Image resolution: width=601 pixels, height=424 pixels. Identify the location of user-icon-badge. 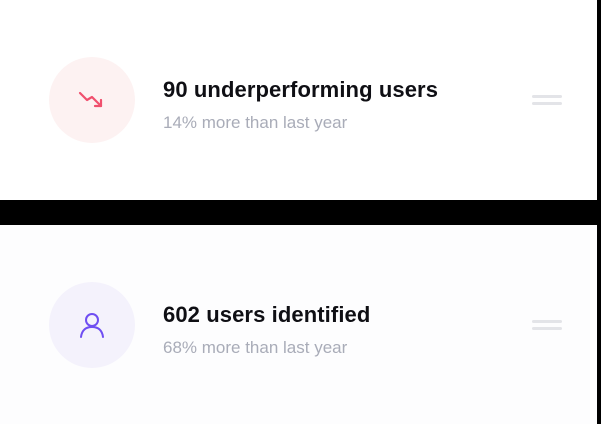
(92, 325).